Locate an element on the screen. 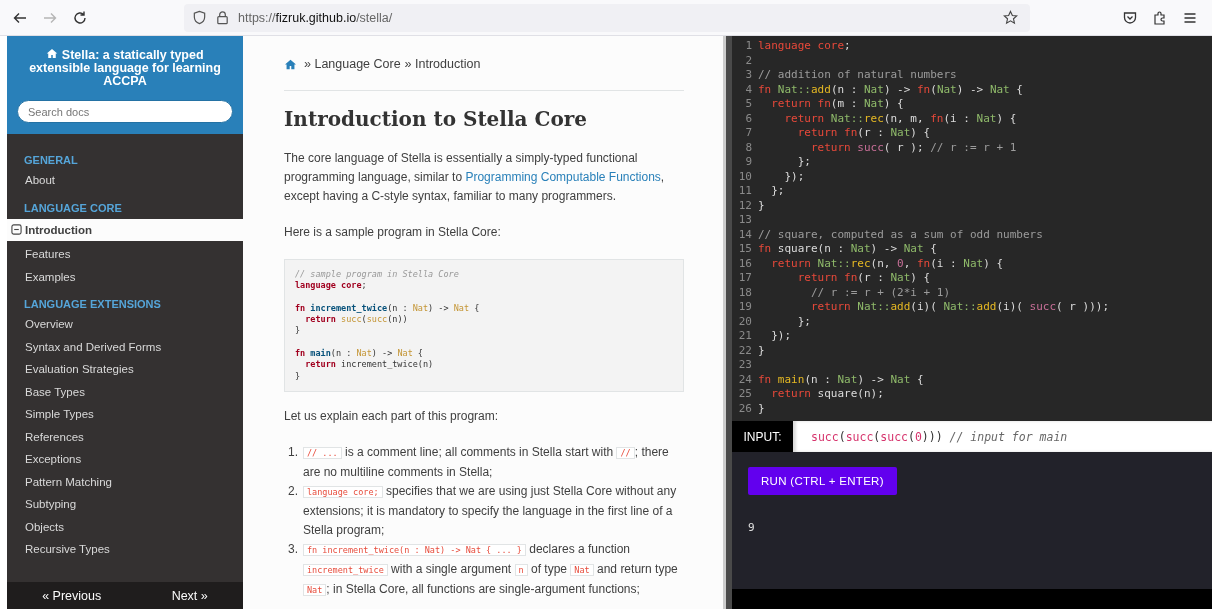  line-number: 5 is located at coordinates (748, 104).